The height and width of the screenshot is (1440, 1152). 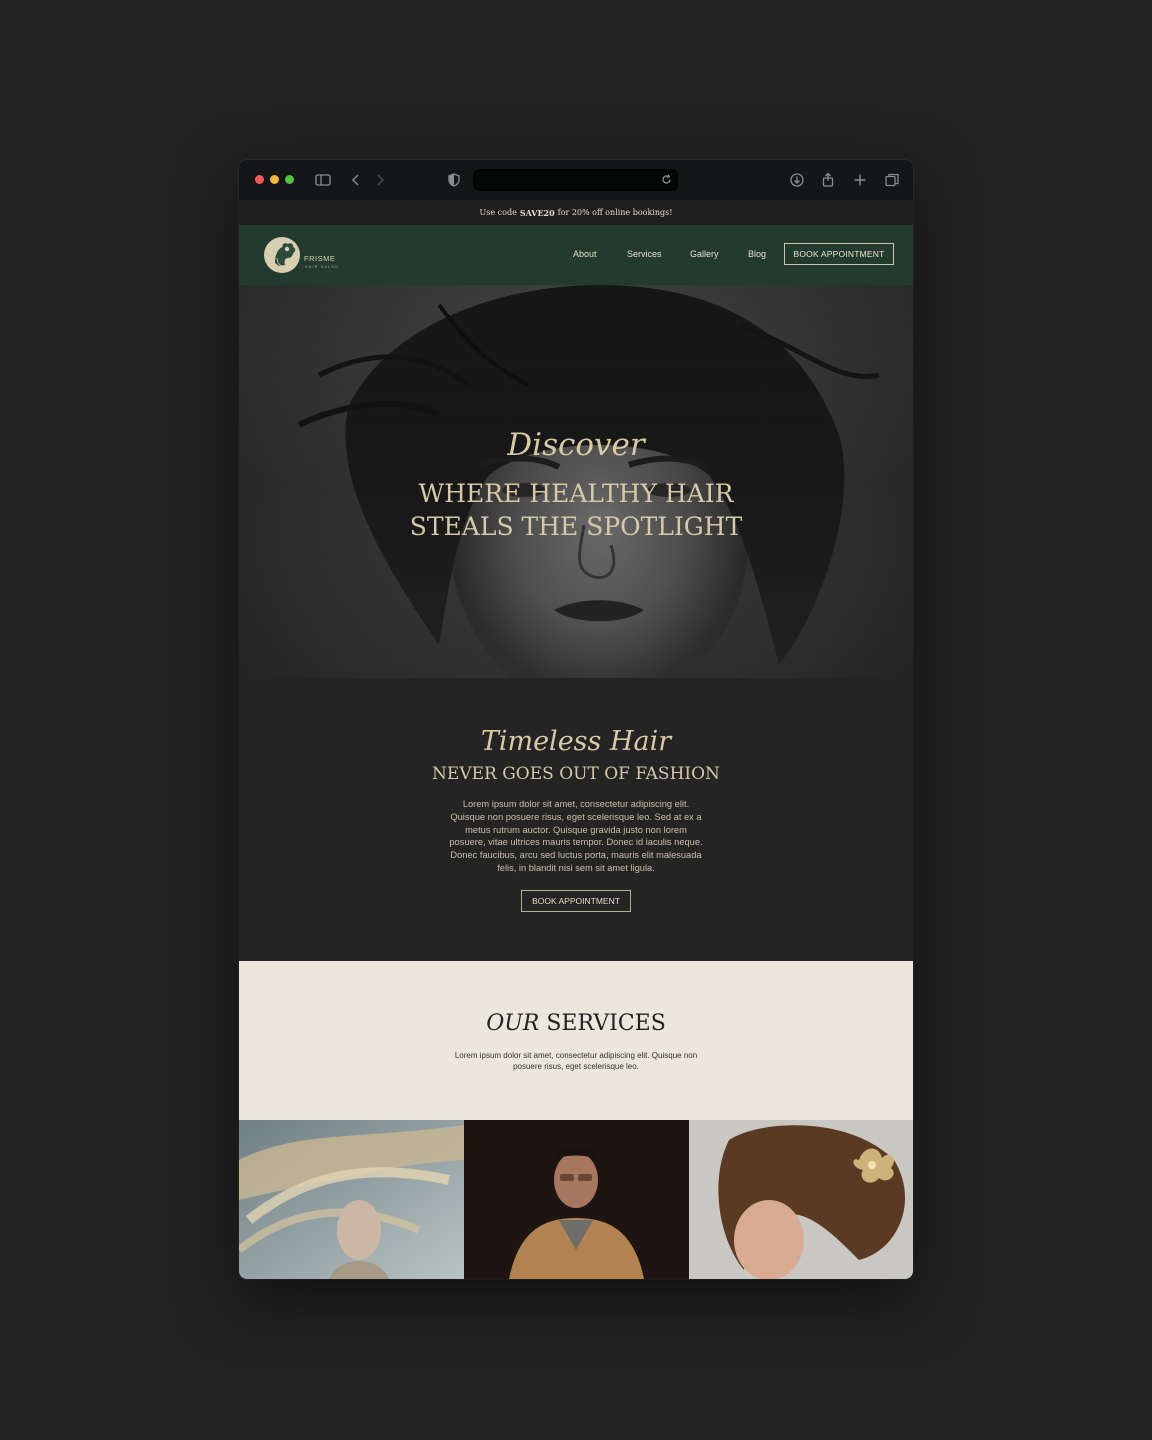 What do you see at coordinates (615, 212) in the screenshot?
I see `promo-suffix: for 20% off online bookings!` at bounding box center [615, 212].